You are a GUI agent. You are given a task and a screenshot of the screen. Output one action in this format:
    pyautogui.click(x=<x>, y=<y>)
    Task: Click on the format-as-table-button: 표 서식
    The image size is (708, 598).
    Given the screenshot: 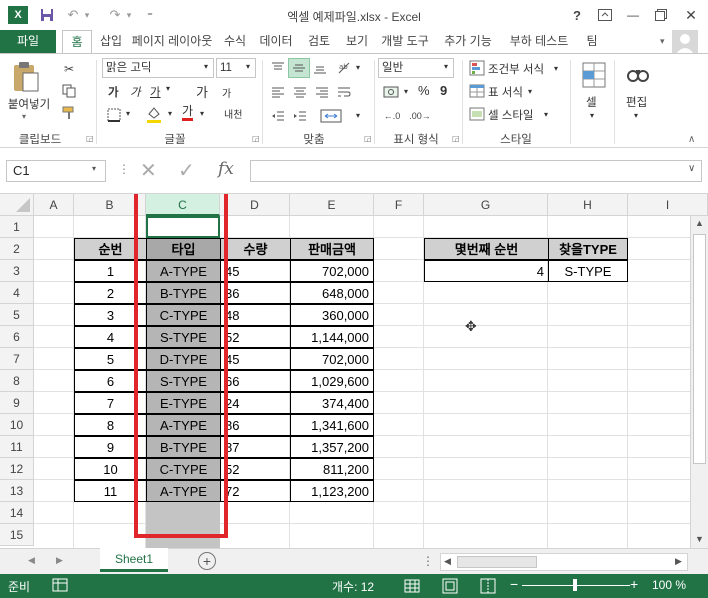 What is the action you would take?
    pyautogui.click(x=505, y=92)
    